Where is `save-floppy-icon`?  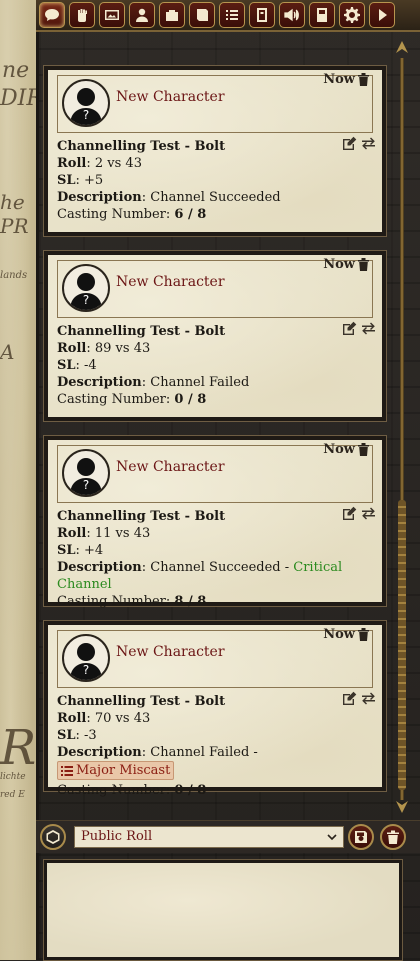
save-floppy-icon is located at coordinates (361, 837).